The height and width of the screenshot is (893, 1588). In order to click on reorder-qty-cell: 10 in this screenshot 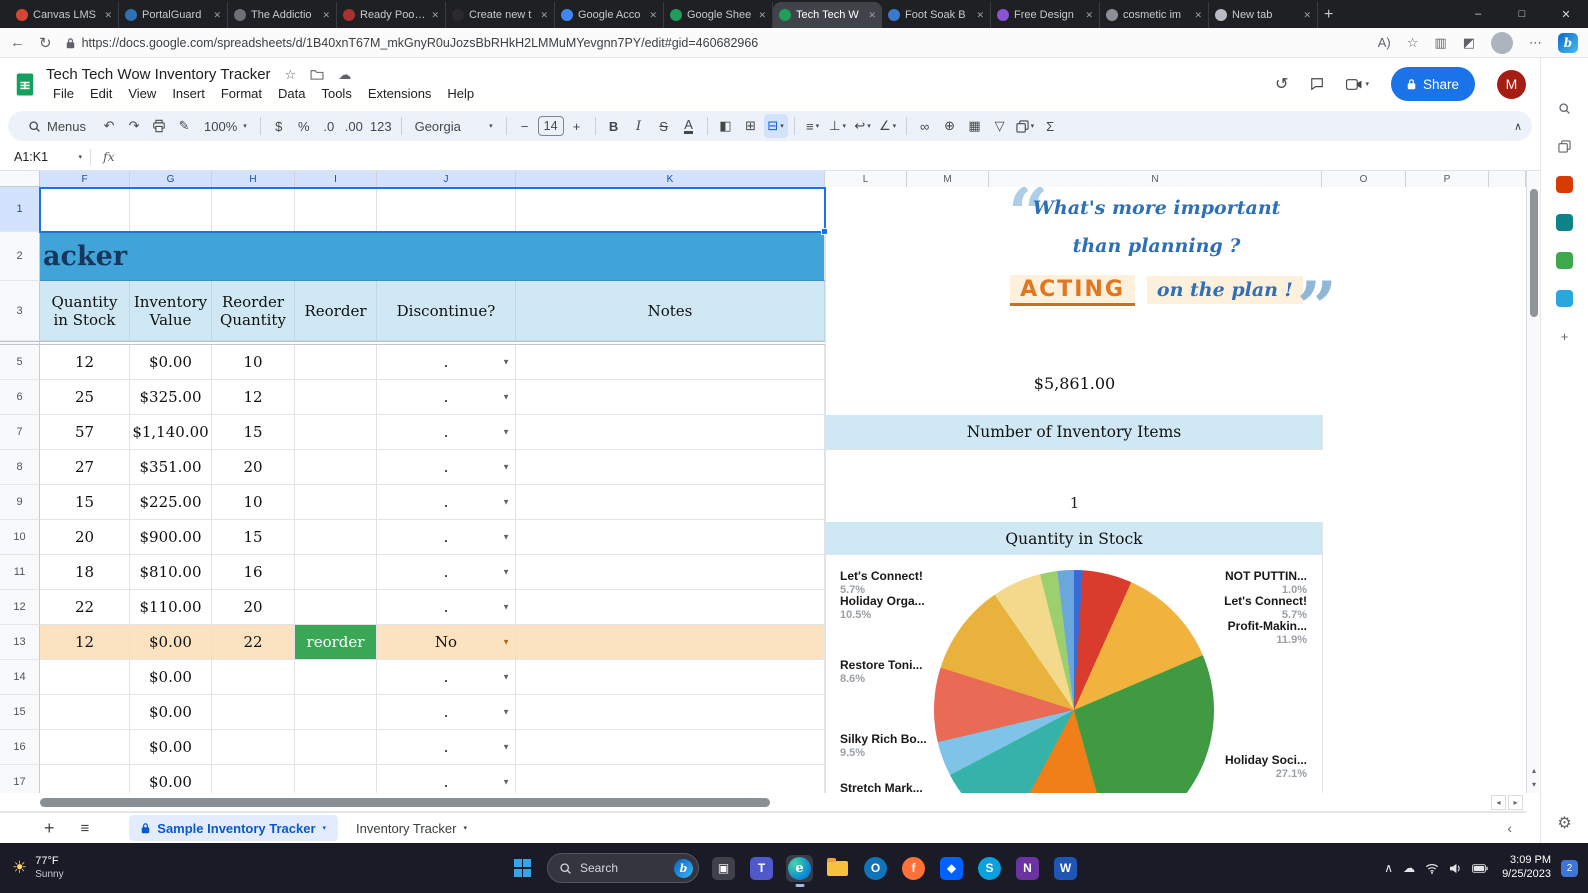, I will do `click(253, 502)`.